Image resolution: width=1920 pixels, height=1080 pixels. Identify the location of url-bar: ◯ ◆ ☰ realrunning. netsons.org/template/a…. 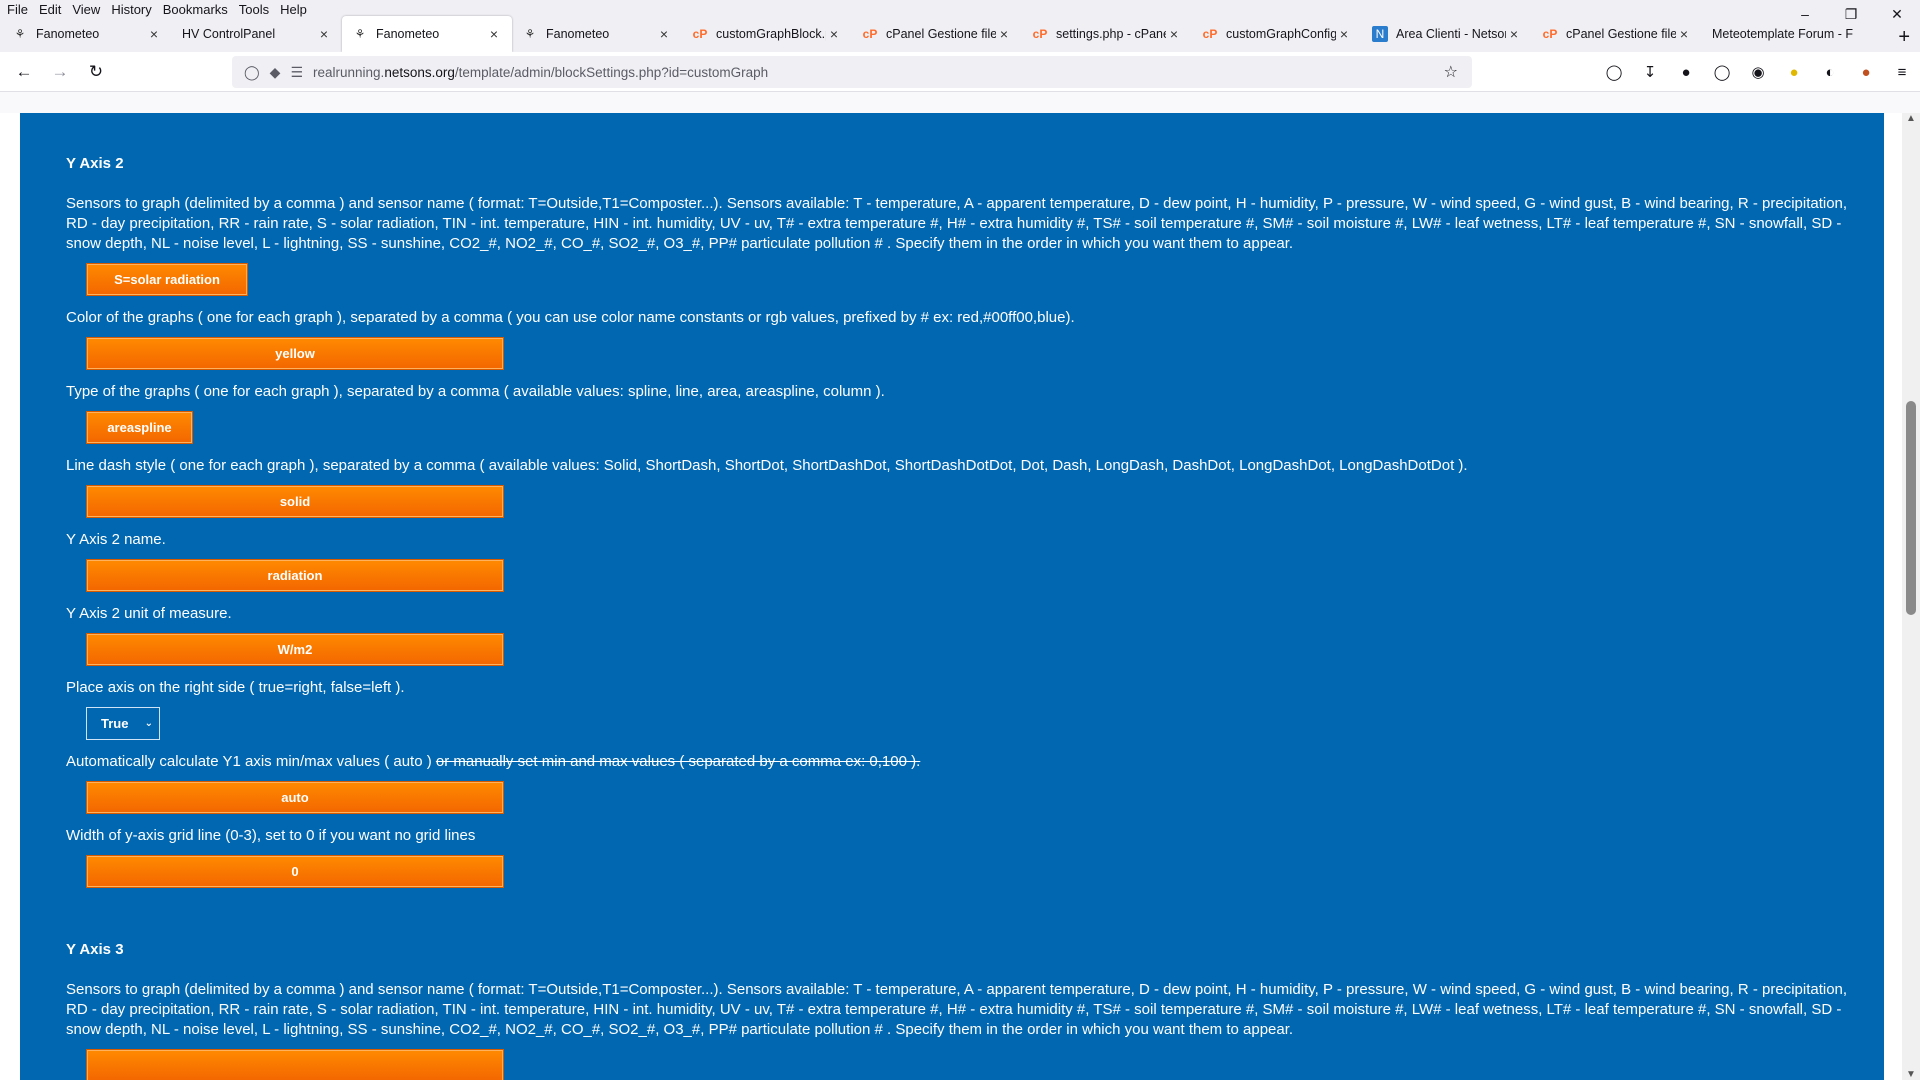
(852, 72).